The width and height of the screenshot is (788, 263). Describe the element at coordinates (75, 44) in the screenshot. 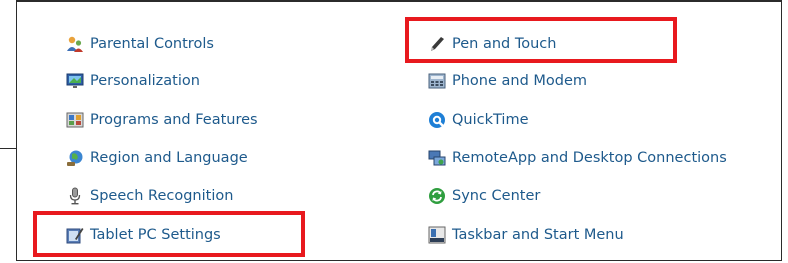

I see `parental-controls-icon` at that location.